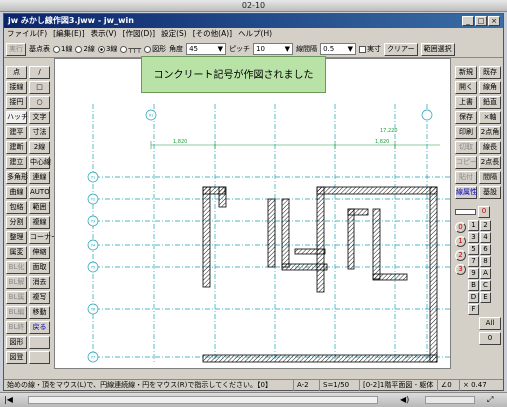 The image size is (507, 407). What do you see at coordinates (485, 249) in the screenshot?
I see `layer-button-2-1: 6` at bounding box center [485, 249].